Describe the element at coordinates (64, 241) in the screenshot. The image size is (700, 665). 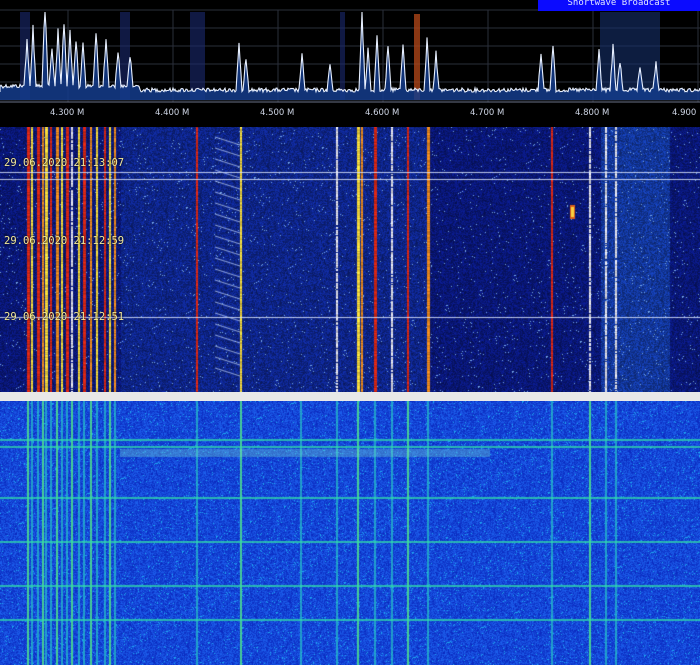
I see `timestamp-label: 29.06.2020 21:12:59` at that location.